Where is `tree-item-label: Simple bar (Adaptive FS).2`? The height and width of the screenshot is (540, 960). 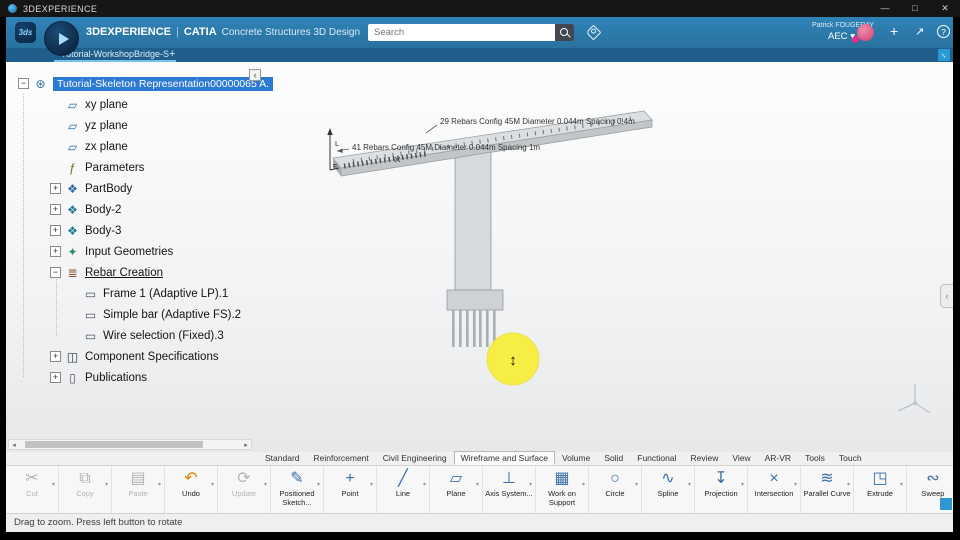
tree-item-label: Simple bar (Adaptive FS).2 is located at coordinates (172, 315).